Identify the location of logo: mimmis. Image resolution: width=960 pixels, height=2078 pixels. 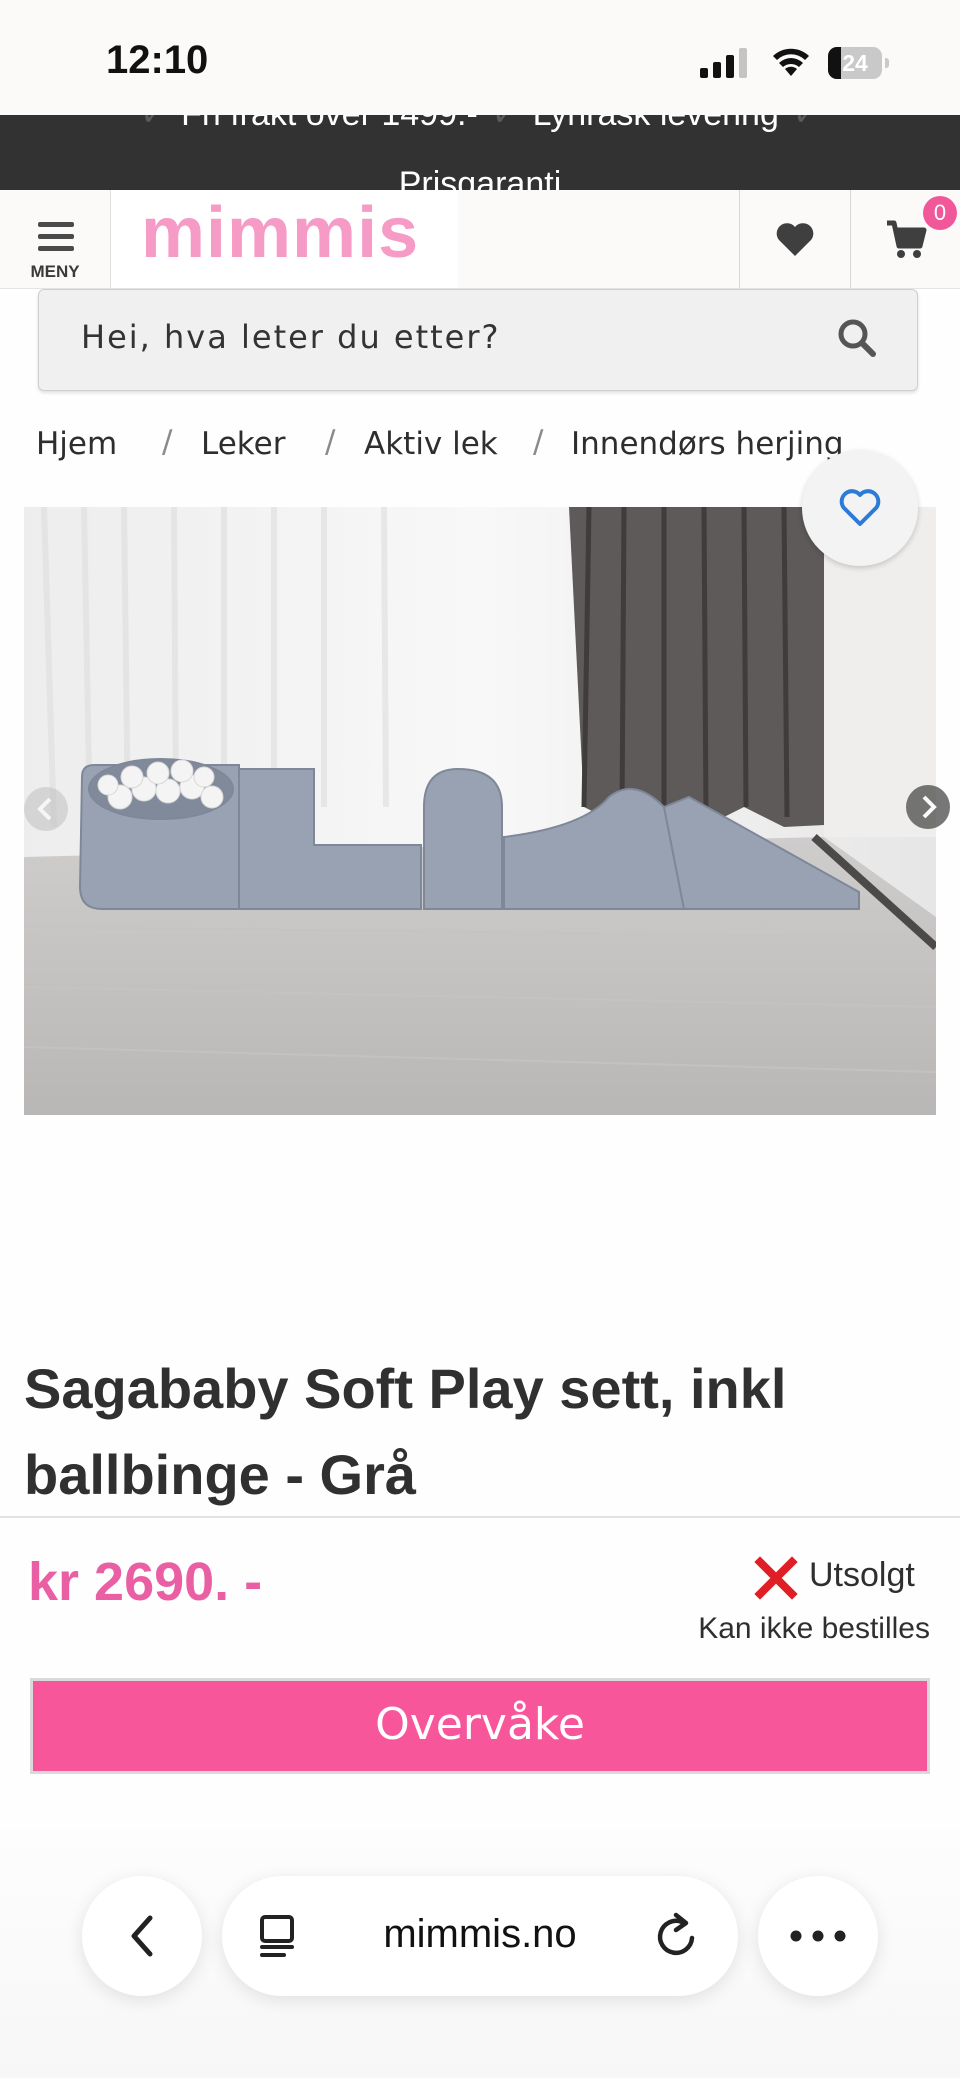
(284, 239).